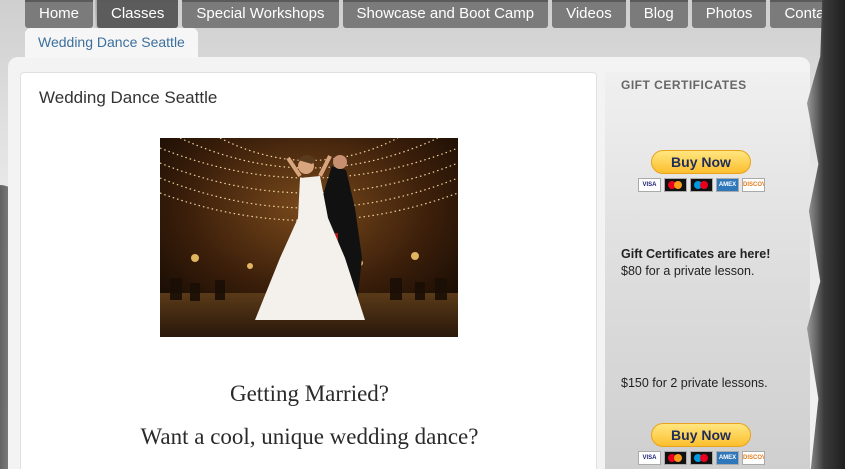  Describe the element at coordinates (260, 14) in the screenshot. I see `nav-special-workshops: Special Workshops` at that location.